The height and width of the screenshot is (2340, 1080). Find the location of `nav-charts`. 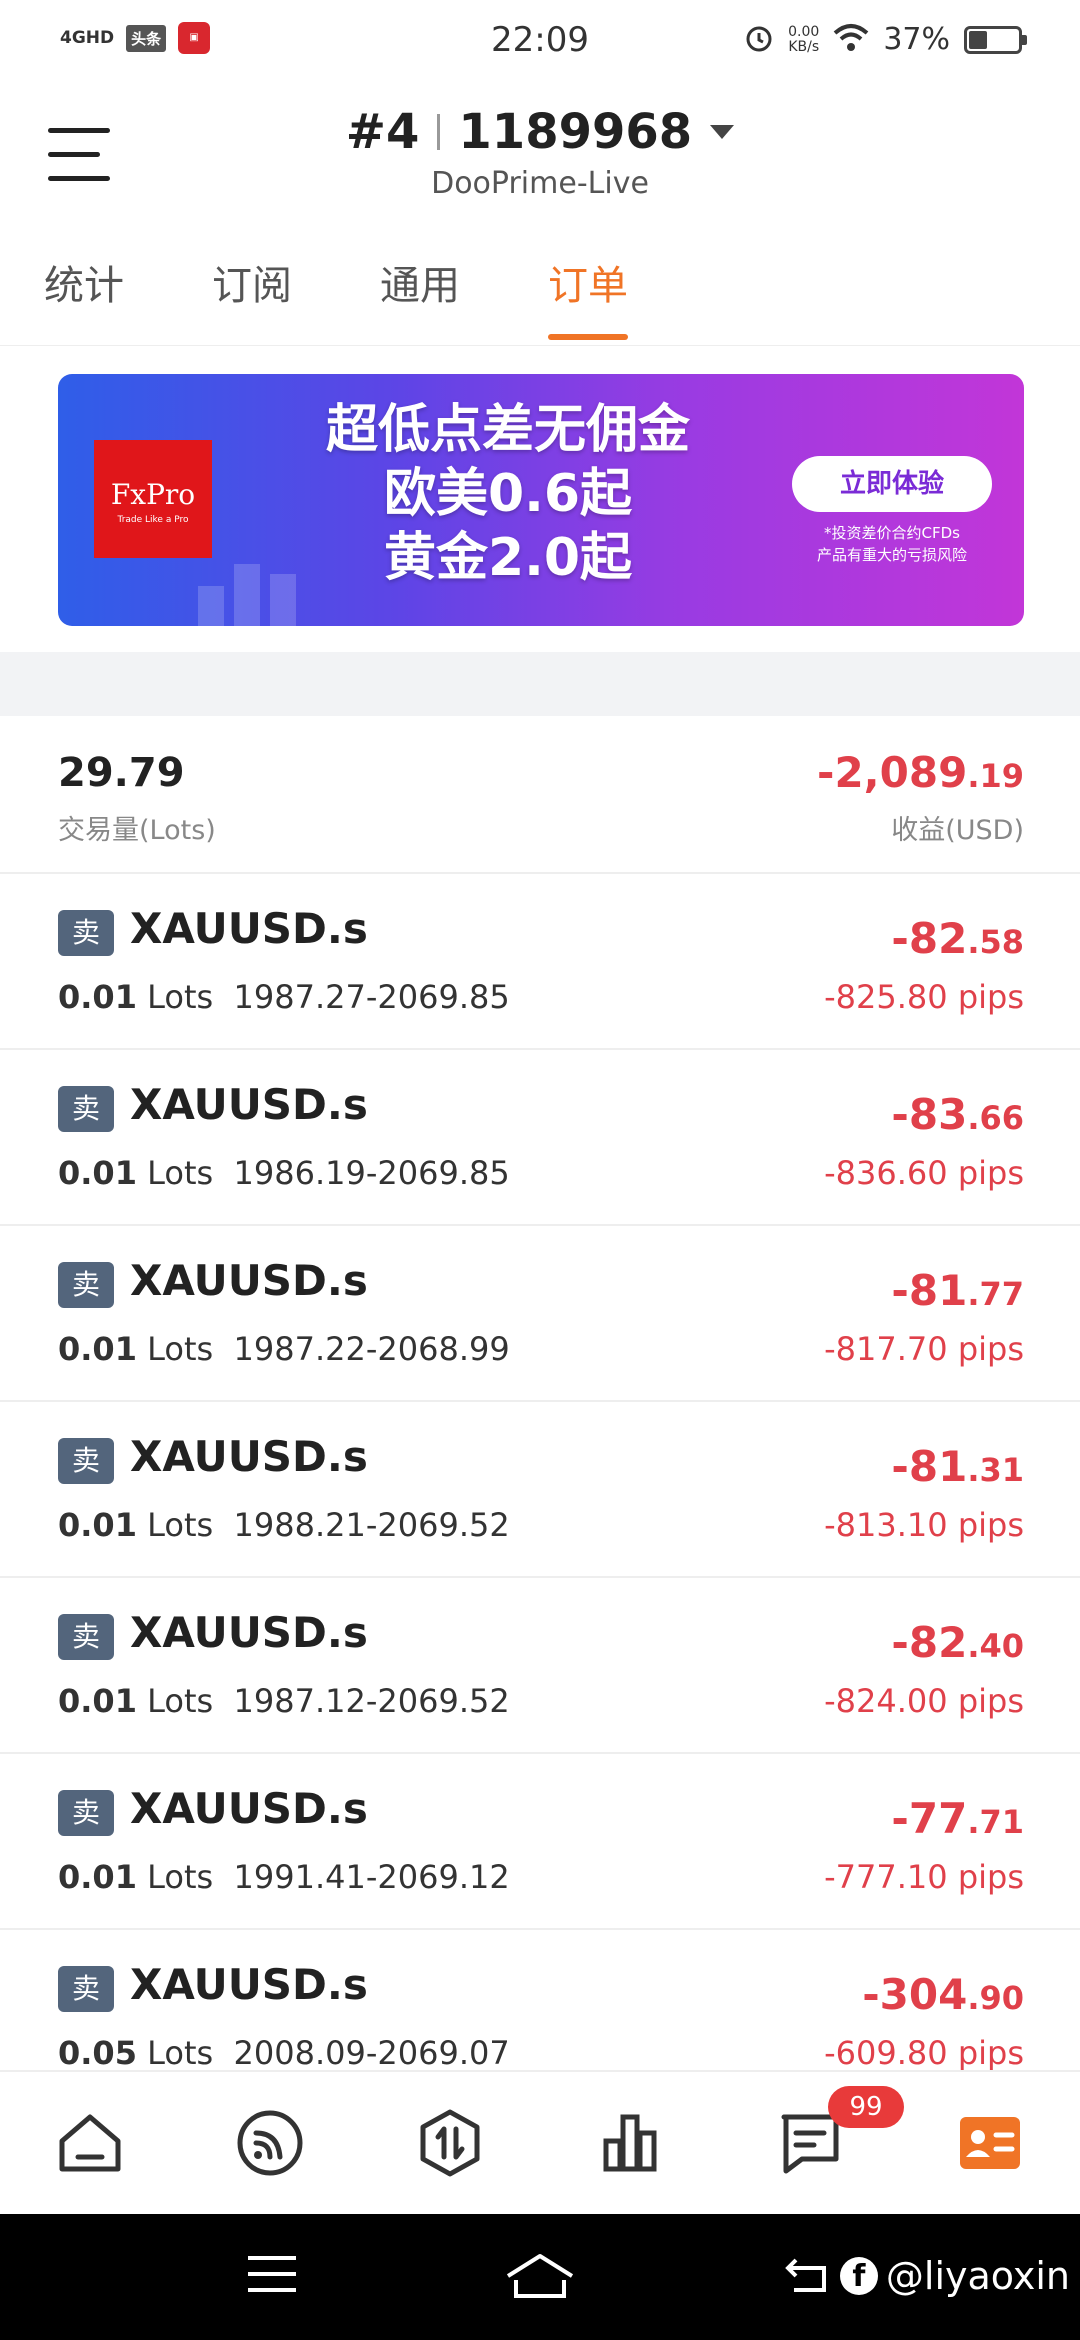

nav-charts is located at coordinates (630, 2143).